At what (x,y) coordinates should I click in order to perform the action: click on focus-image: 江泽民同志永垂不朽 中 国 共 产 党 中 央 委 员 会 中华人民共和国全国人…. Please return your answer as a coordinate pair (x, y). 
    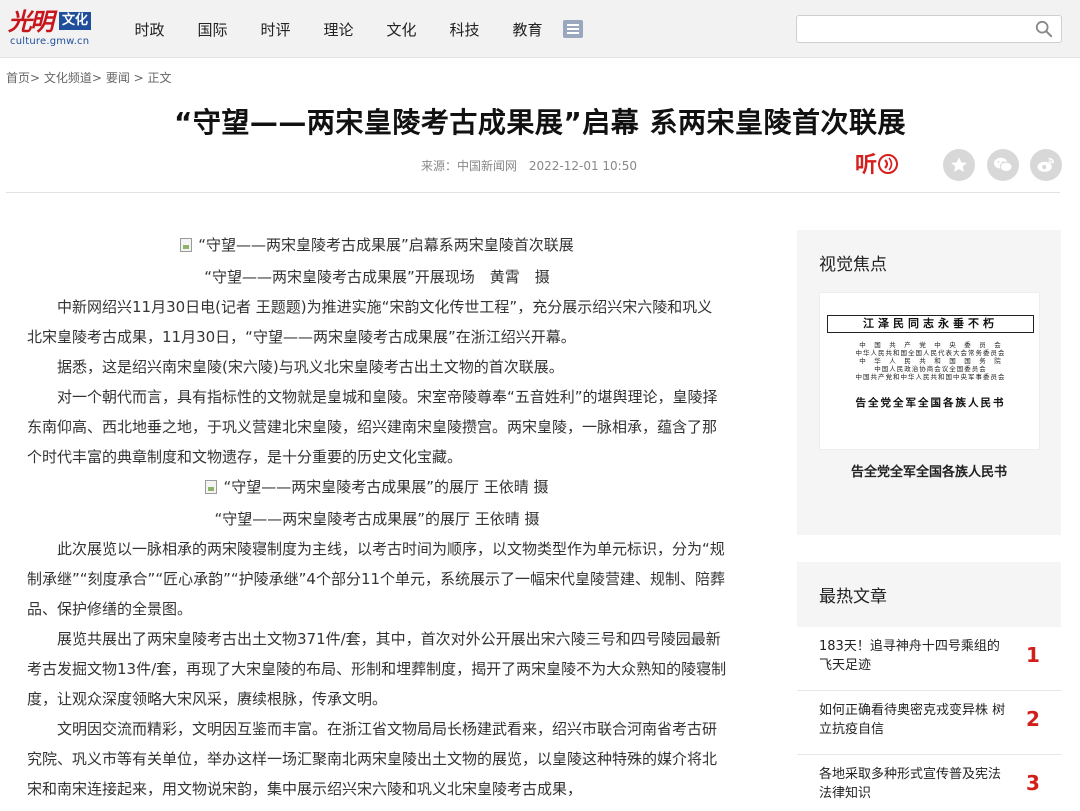
    Looking at the image, I should click on (929, 371).